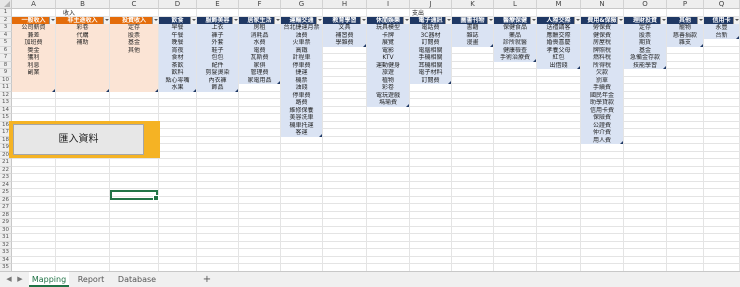 Image resolution: width=740 pixels, height=287 pixels. Describe the element at coordinates (217, 28) in the screenshot. I see `category-item-cell: 上衣` at that location.